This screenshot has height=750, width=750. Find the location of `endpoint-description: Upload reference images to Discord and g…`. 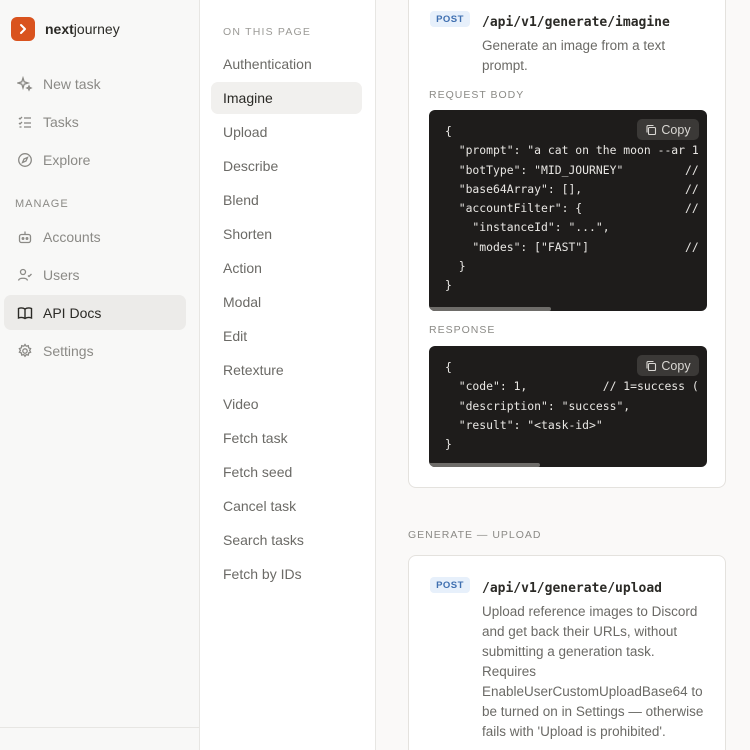

endpoint-description: Upload reference images to Discord and g… is located at coordinates (593, 671).